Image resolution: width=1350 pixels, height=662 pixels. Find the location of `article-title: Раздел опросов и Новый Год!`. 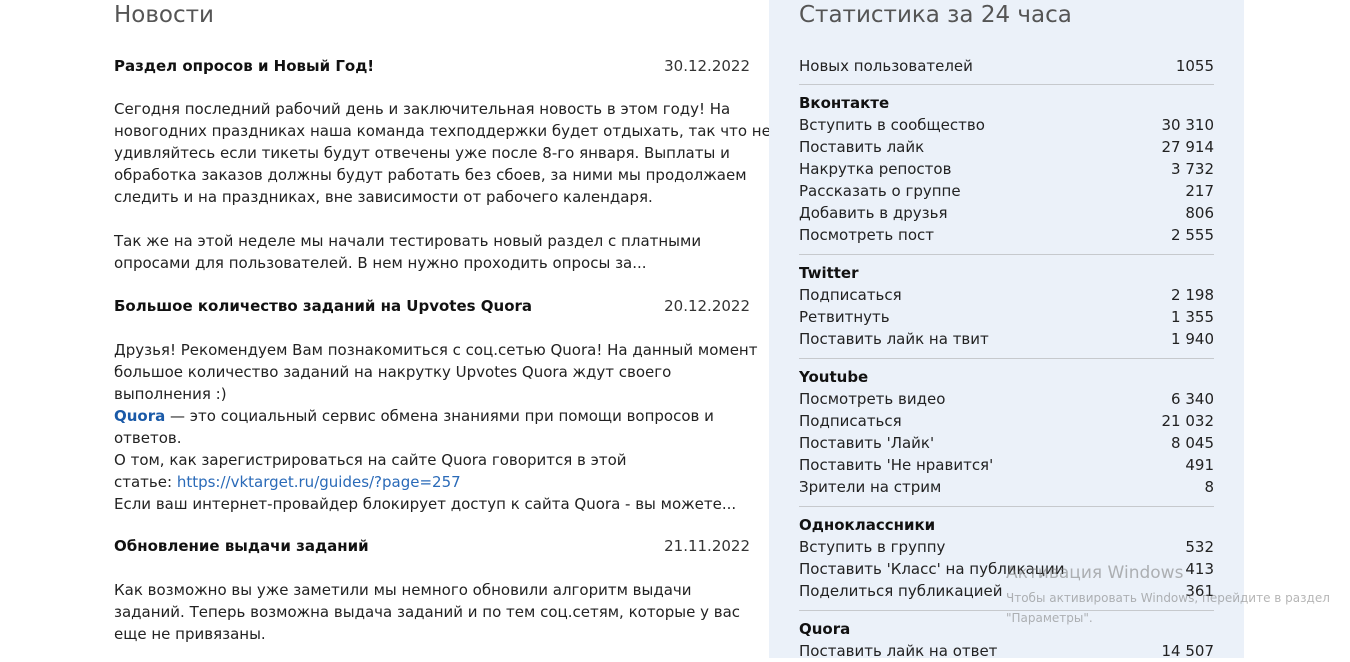

article-title: Раздел опросов и Новый Год! is located at coordinates (244, 66).